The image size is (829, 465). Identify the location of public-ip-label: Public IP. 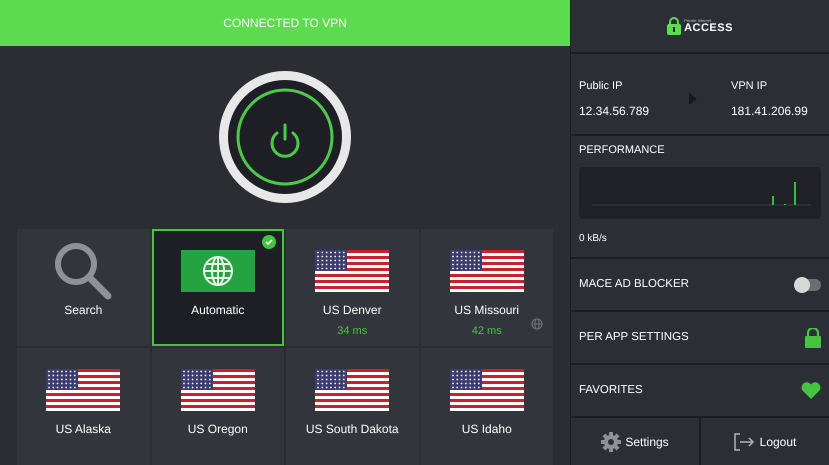
(601, 86).